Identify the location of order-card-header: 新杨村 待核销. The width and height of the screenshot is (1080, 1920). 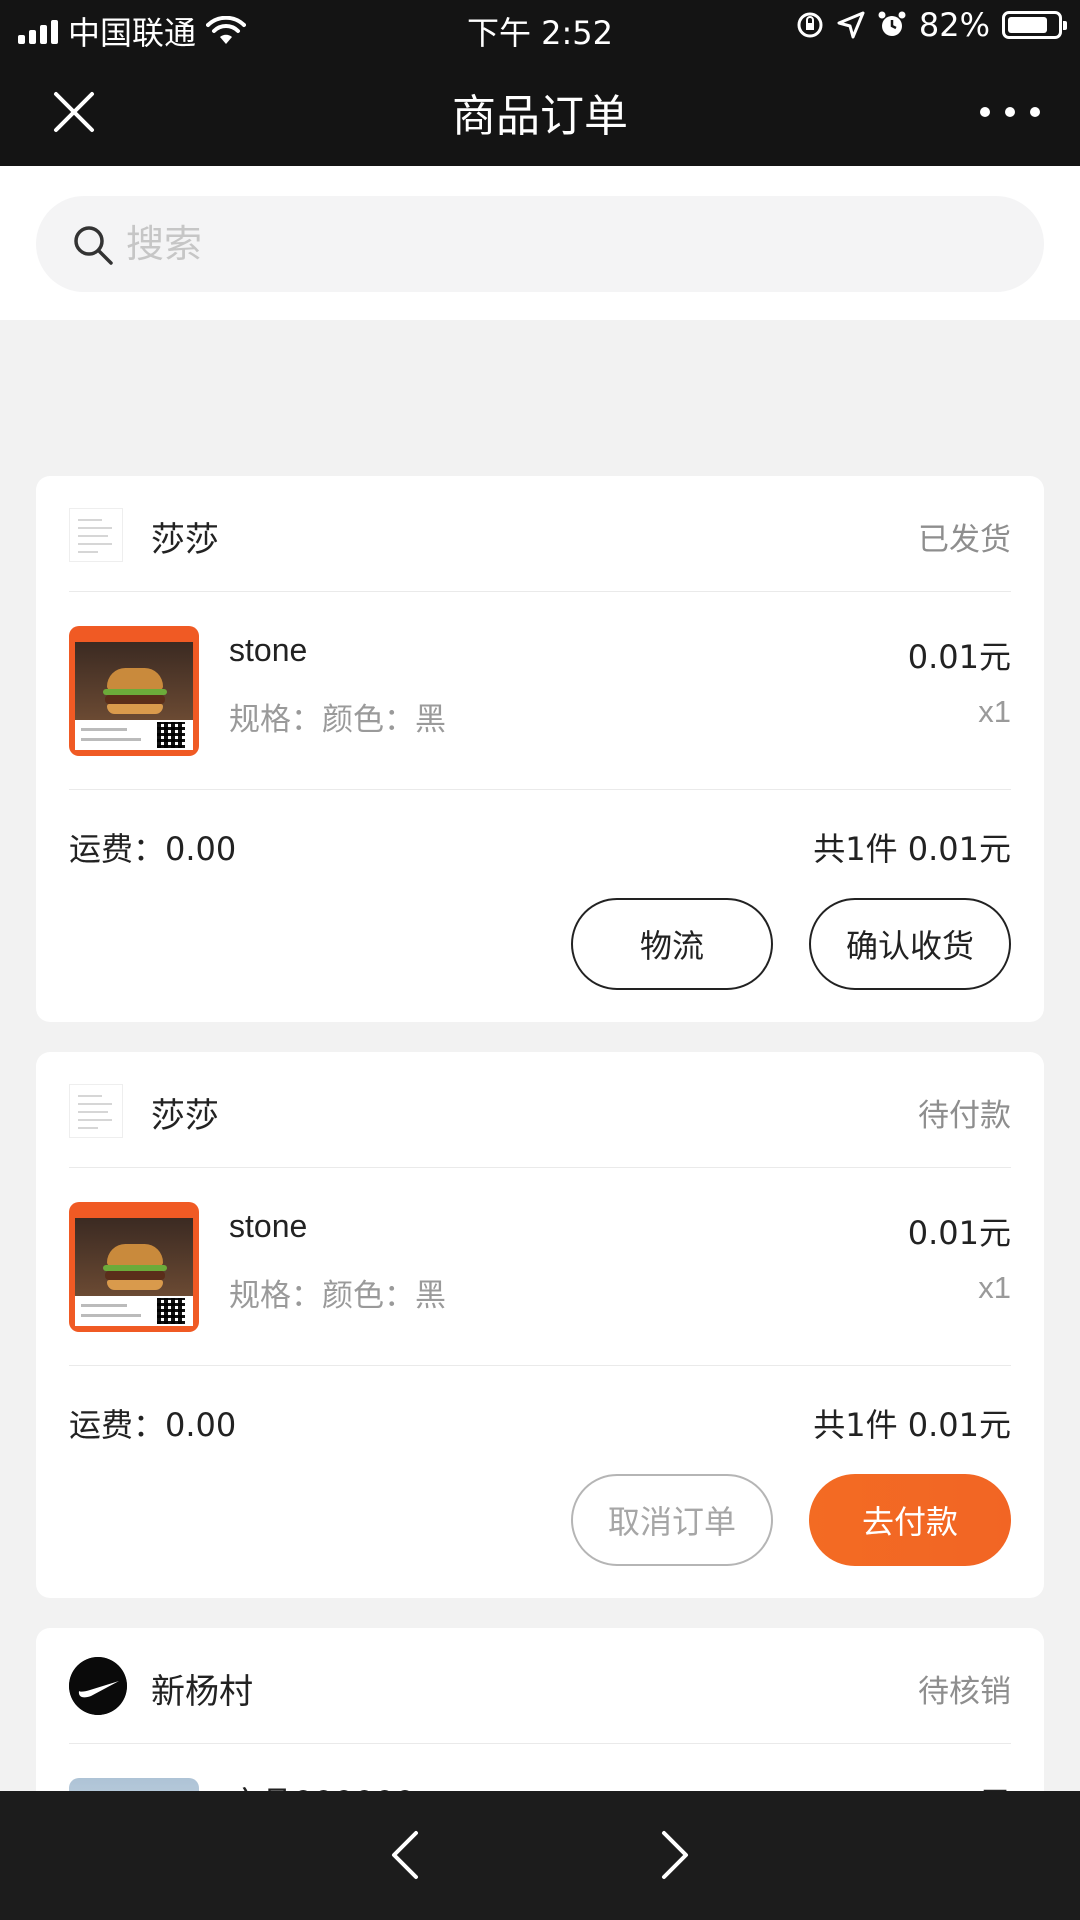
(540, 1686).